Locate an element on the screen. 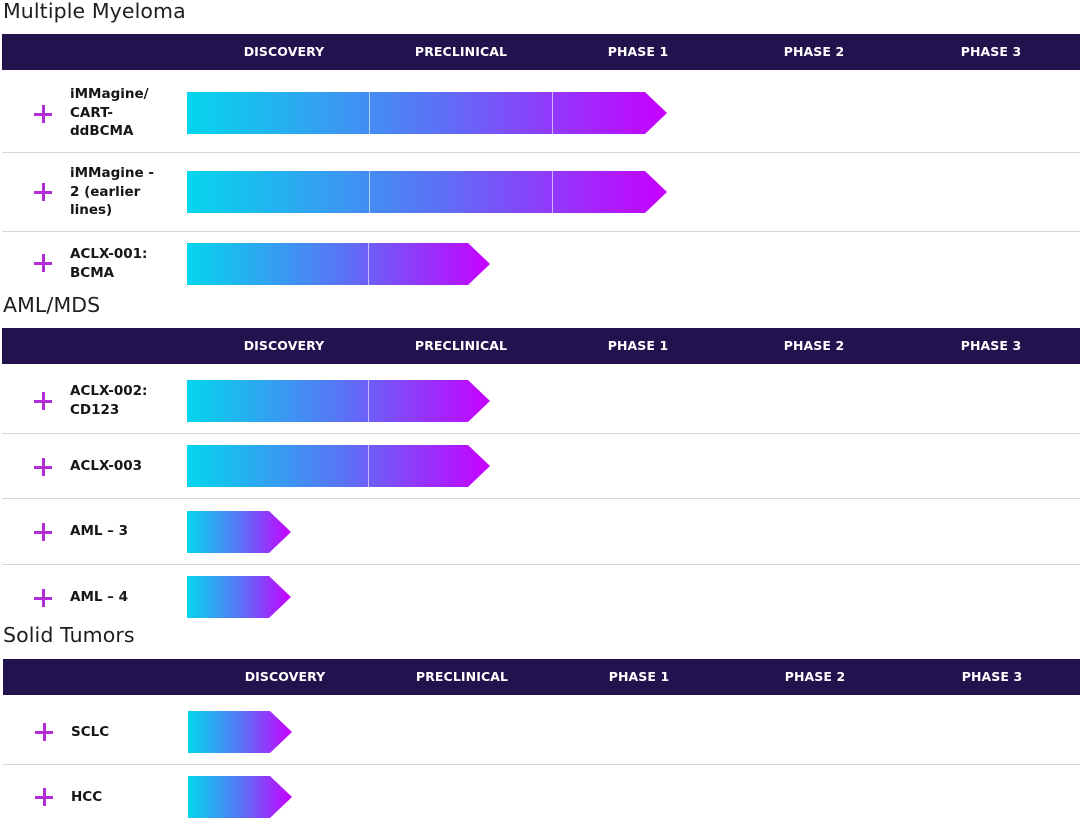 The width and height of the screenshot is (1080, 822). pipeline-row: AML – 4 is located at coordinates (541, 595).